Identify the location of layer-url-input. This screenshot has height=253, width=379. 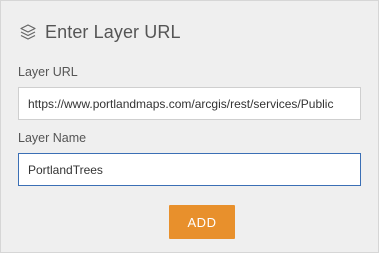
(189, 103).